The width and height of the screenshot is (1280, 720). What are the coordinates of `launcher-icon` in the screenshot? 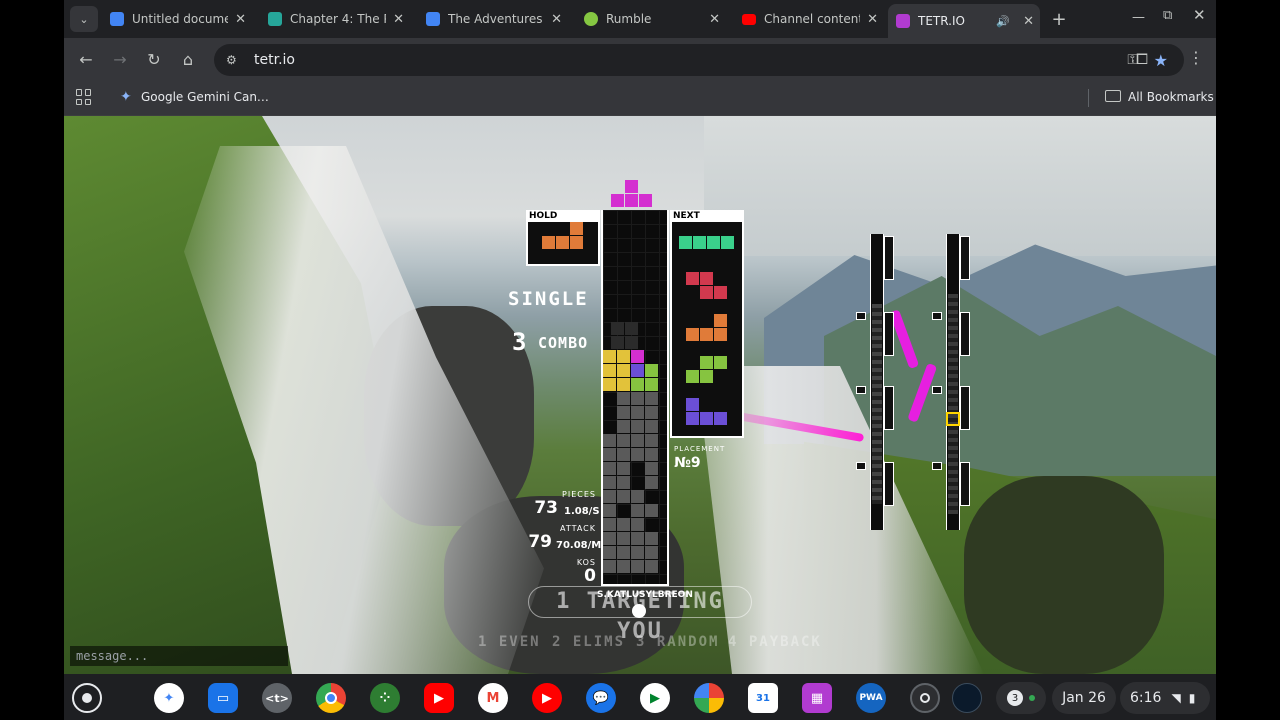 It's located at (87, 698).